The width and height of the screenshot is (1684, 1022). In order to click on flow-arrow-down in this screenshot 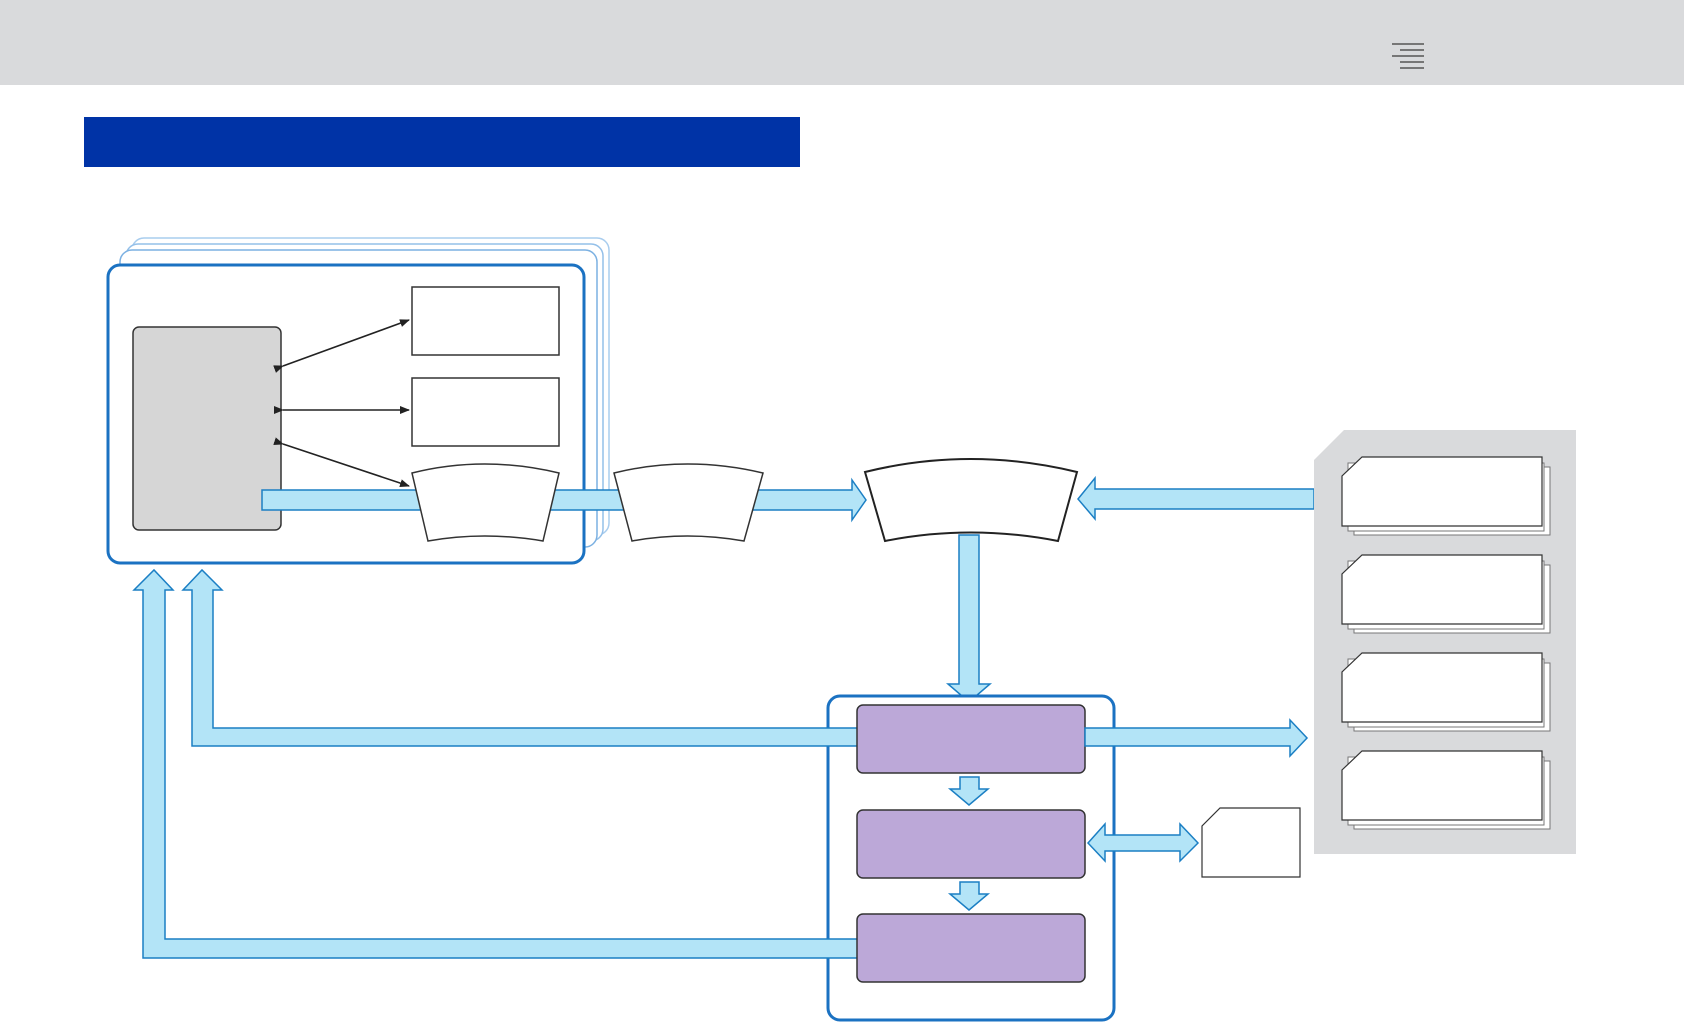, I will do `click(969, 618)`.